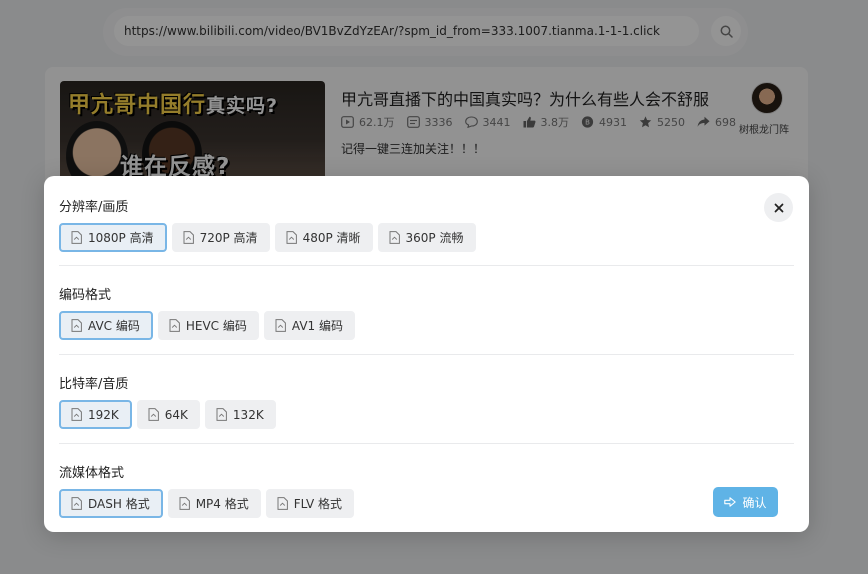 The image size is (868, 574). What do you see at coordinates (85, 295) in the screenshot?
I see `section-label: 编码格式` at bounding box center [85, 295].